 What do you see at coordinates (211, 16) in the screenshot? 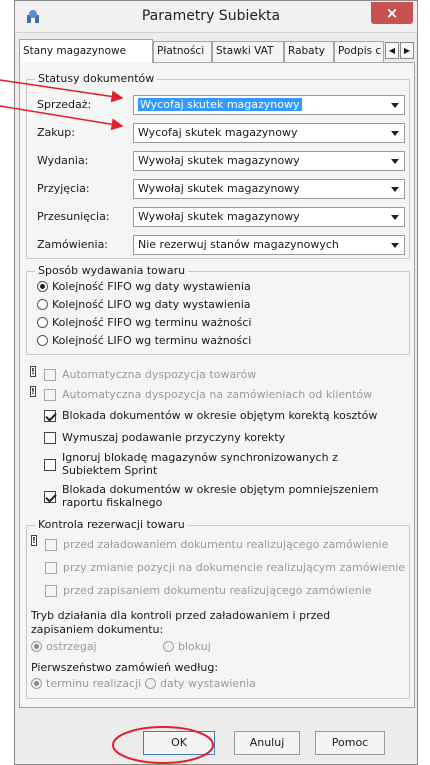
I see `window-title: Parametry Subiekta` at bounding box center [211, 16].